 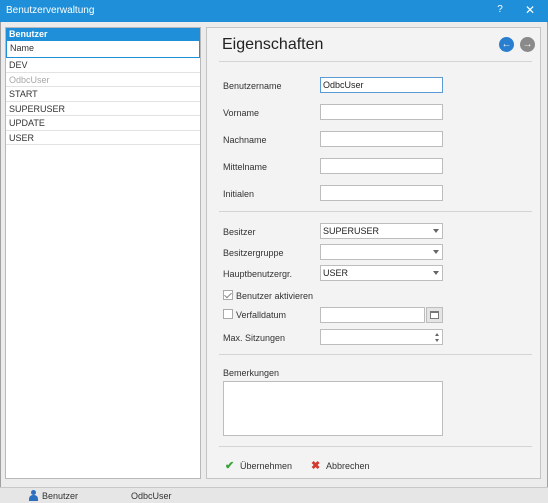 I want to click on back-arrow-icon: ←, so click(x=506, y=44).